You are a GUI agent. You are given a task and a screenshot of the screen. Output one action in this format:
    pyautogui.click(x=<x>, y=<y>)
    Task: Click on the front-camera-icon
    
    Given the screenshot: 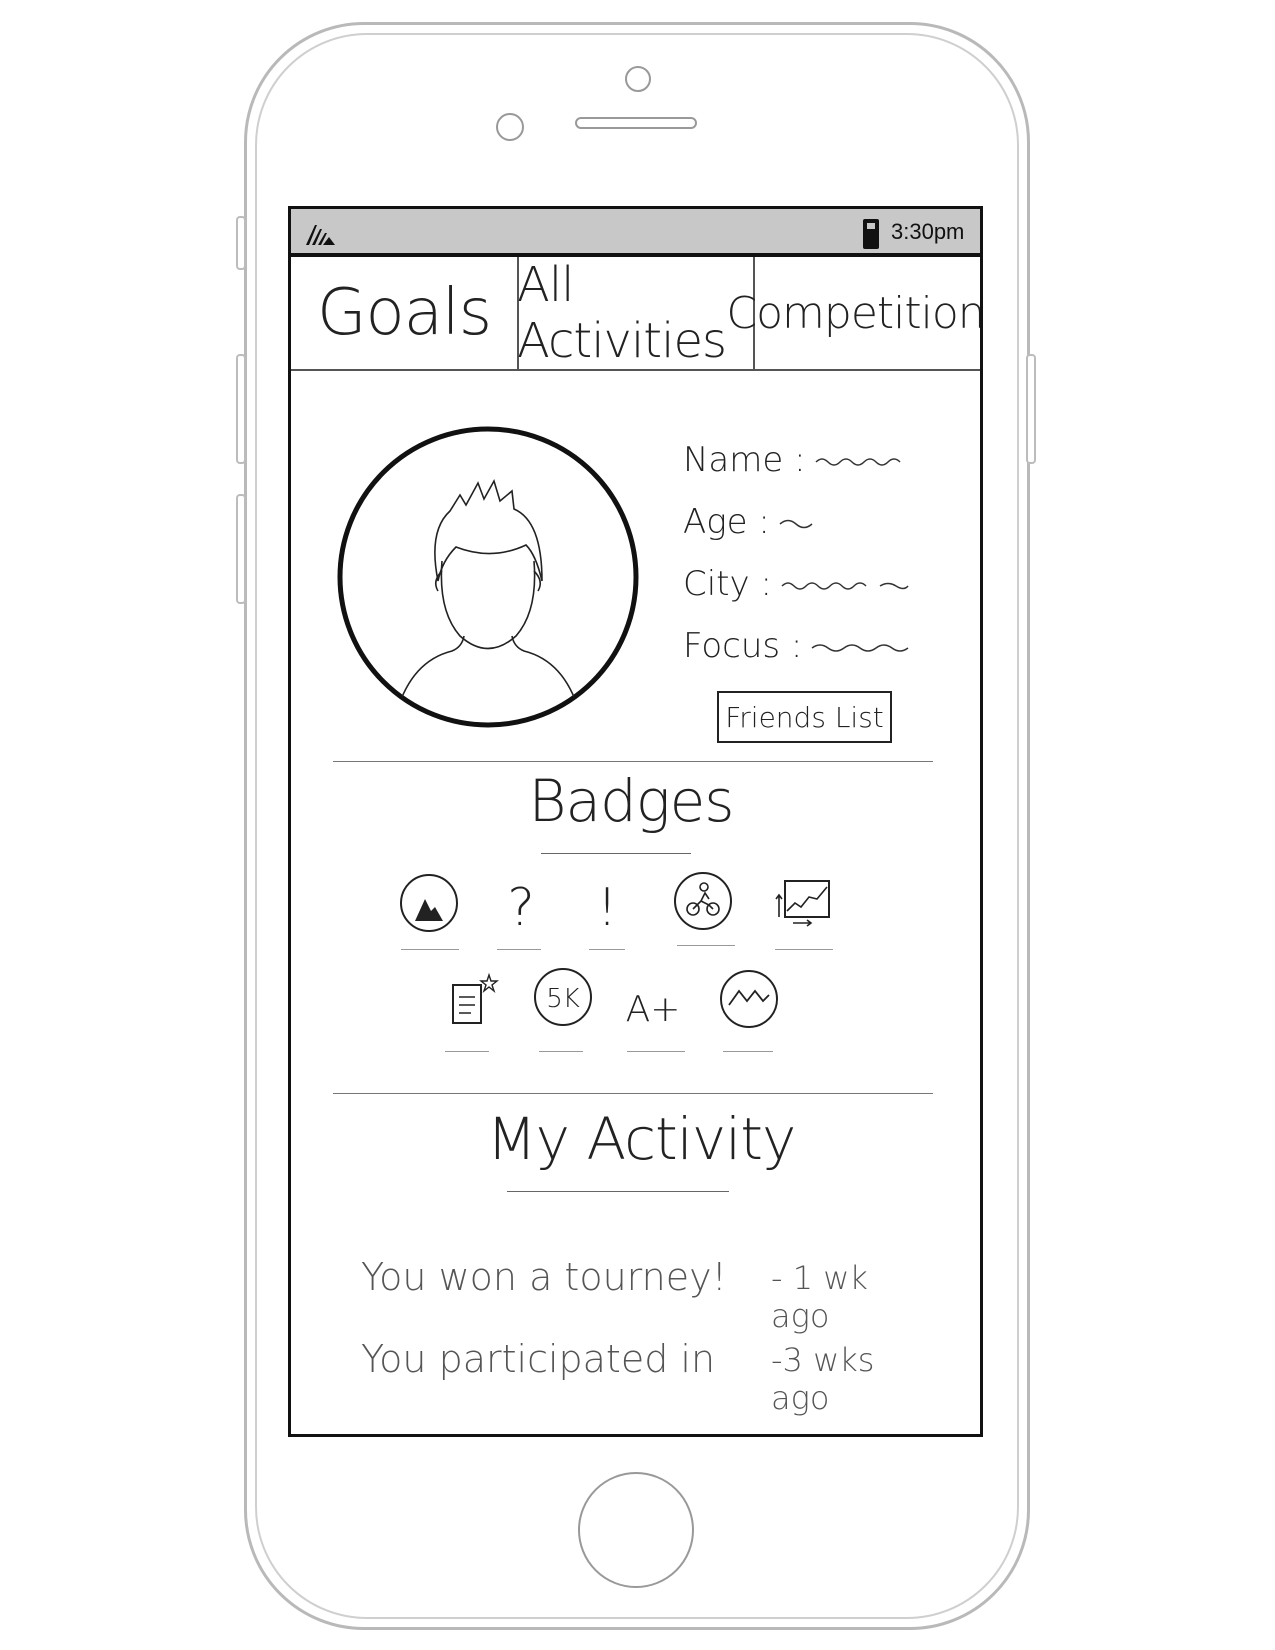 What is the action you would take?
    pyautogui.click(x=510, y=127)
    